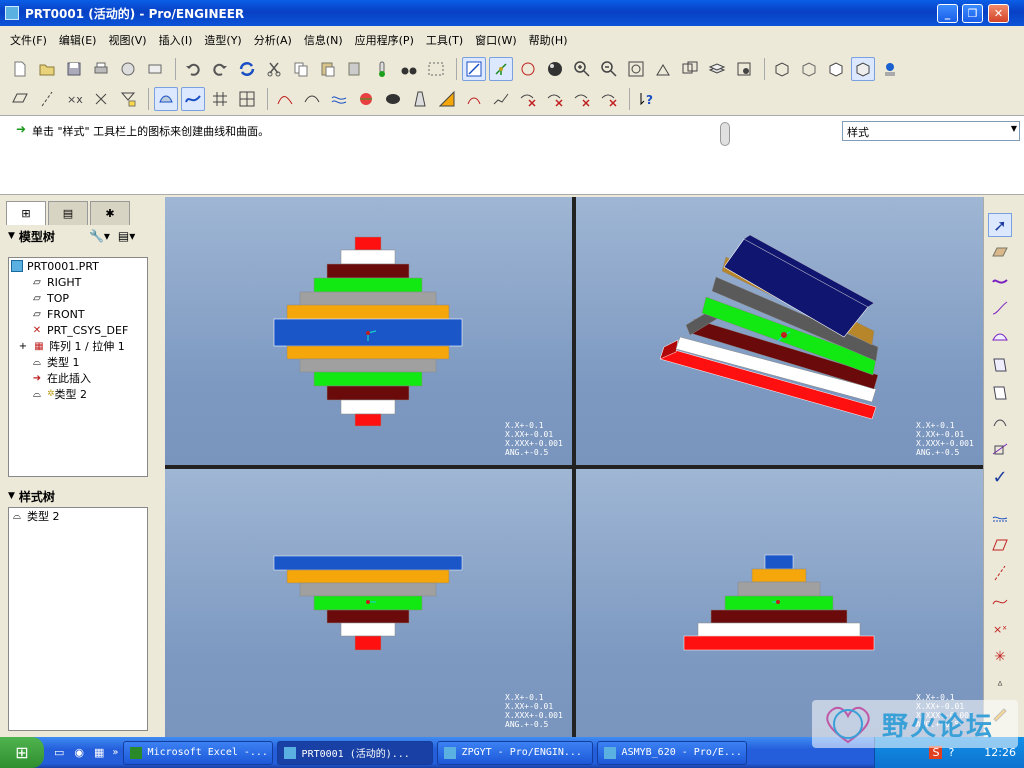 Image resolution: width=1024 pixels, height=768 pixels. Describe the element at coordinates (972, 13) in the screenshot. I see `maximize-button: ❐` at that location.